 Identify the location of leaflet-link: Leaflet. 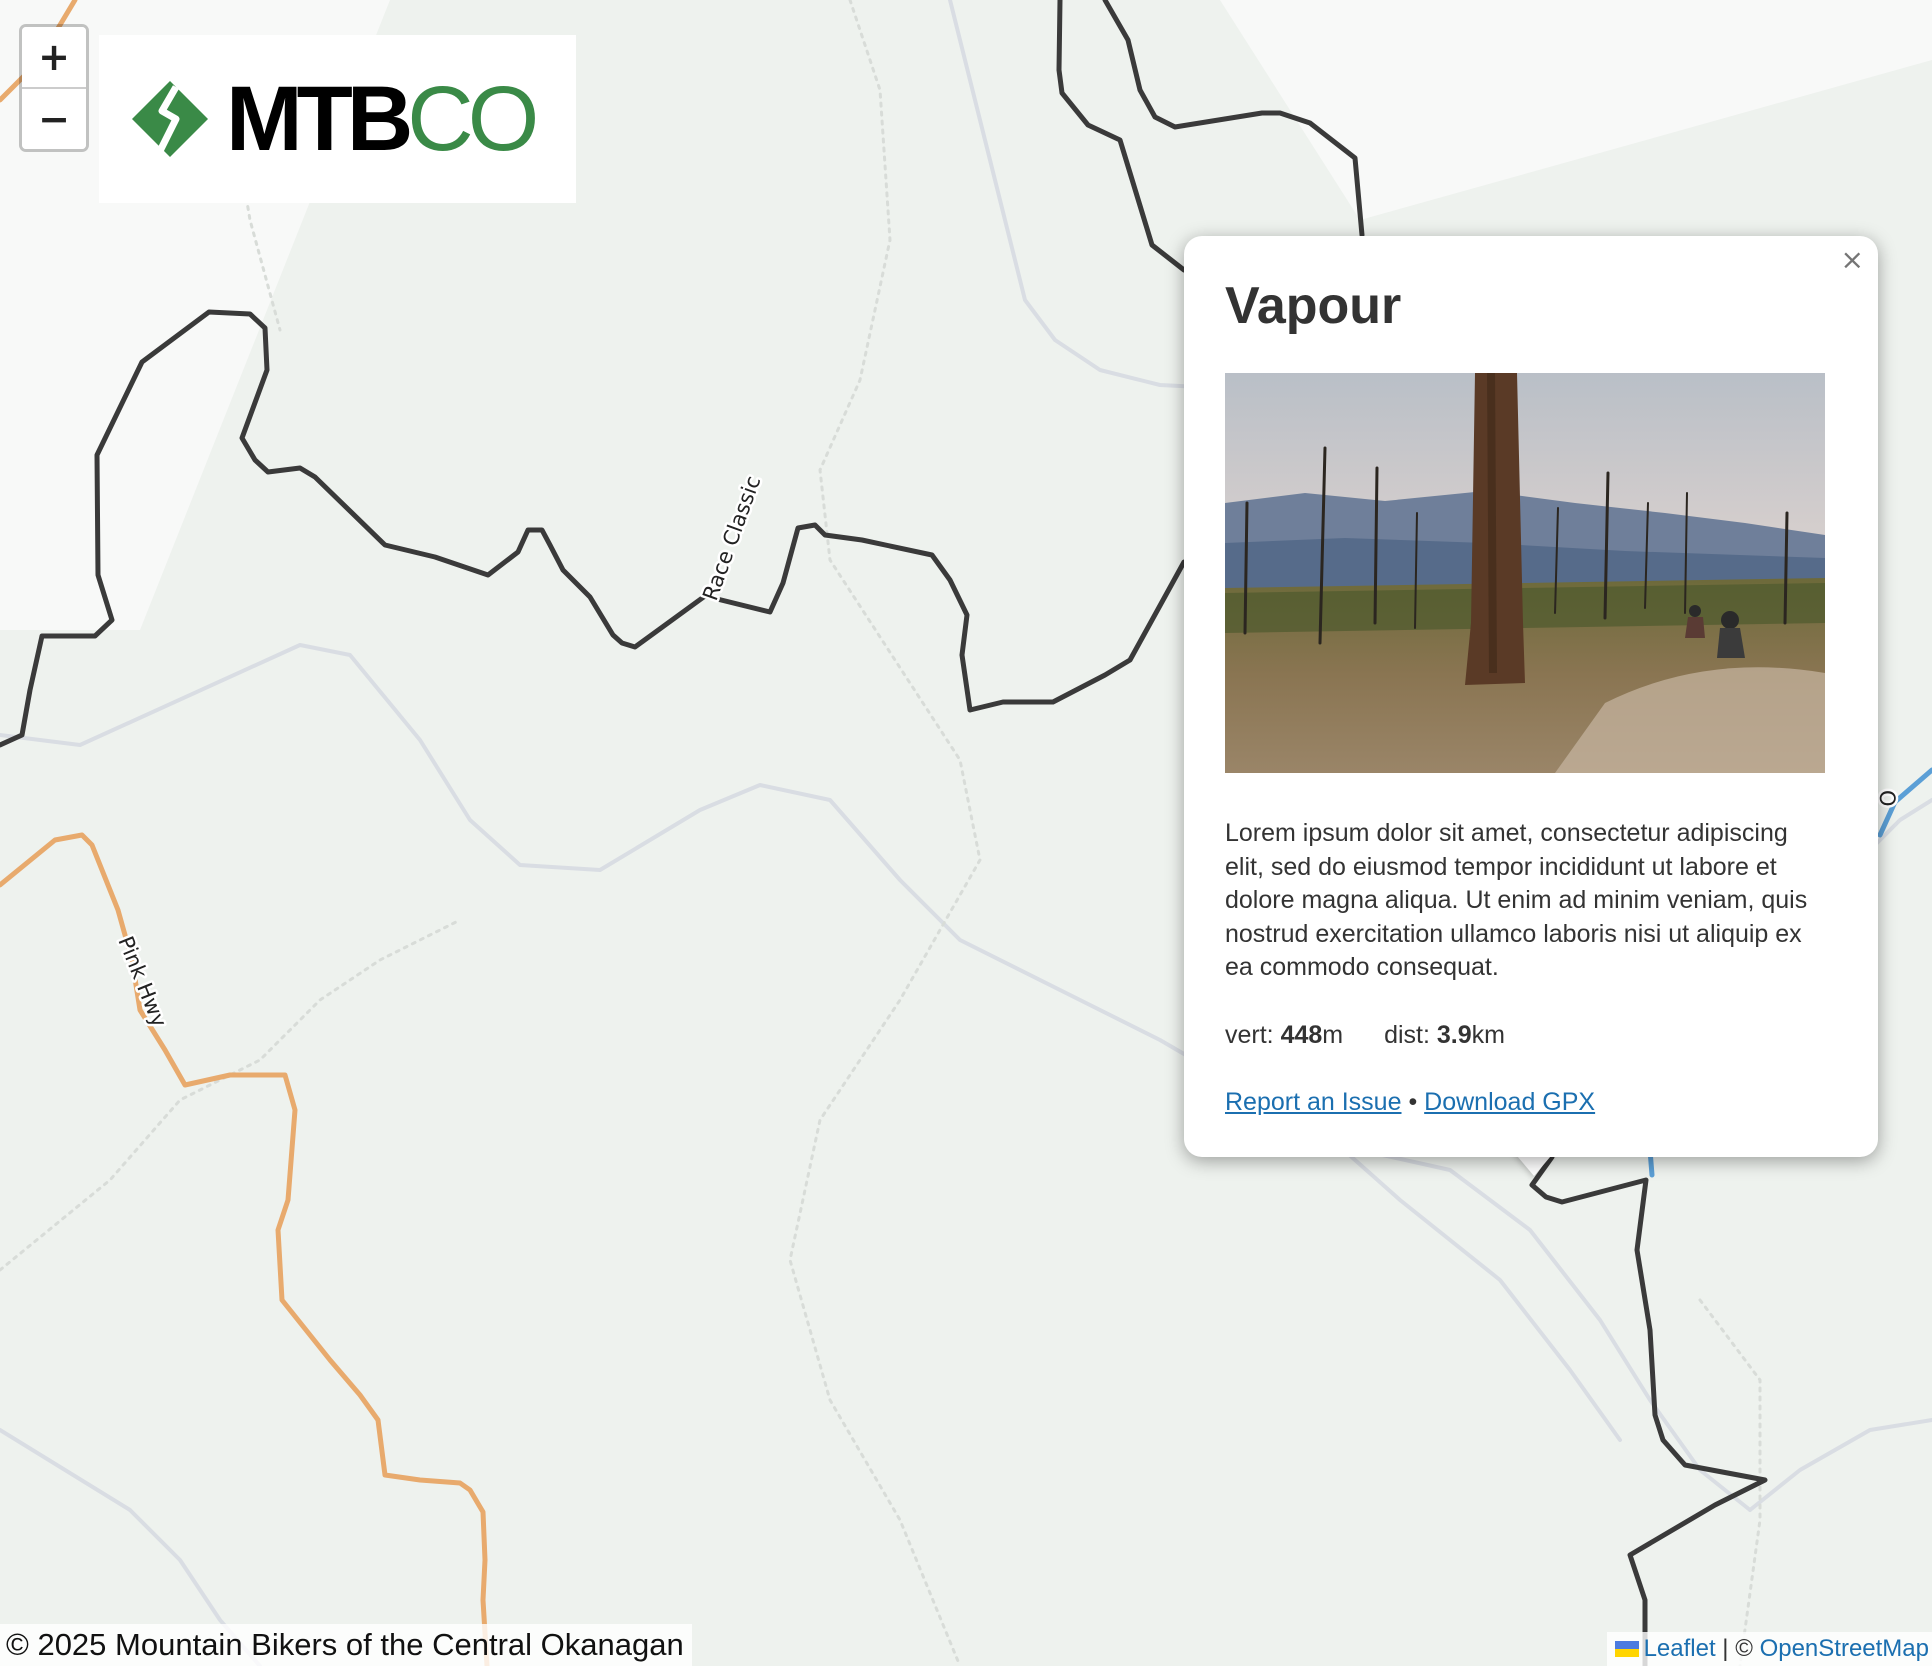
(1680, 1648).